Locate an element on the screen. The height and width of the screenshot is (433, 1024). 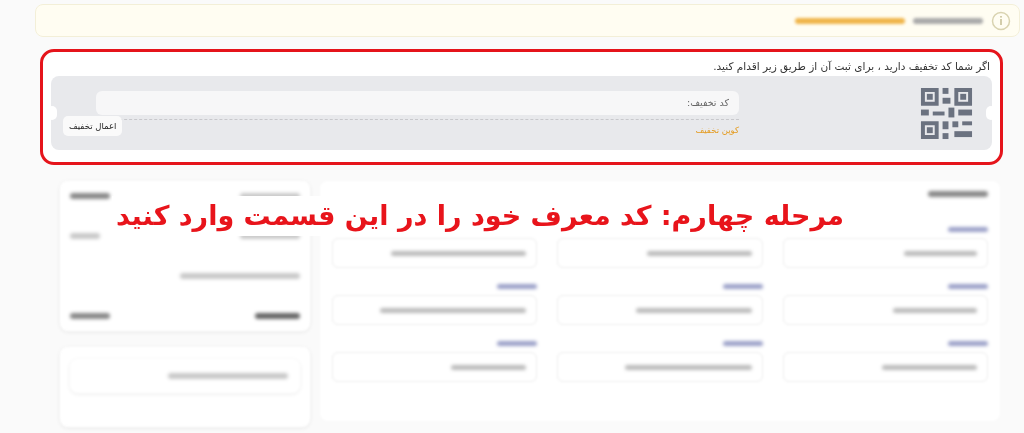
blurred-link is located at coordinates (850, 20).